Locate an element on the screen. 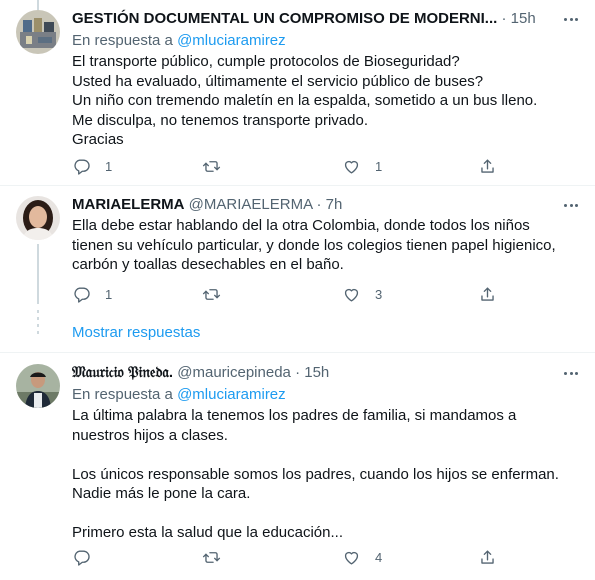 The height and width of the screenshot is (580, 595). tweet-line: carbón y toallas desechables en el baño. is located at coordinates (208, 264).